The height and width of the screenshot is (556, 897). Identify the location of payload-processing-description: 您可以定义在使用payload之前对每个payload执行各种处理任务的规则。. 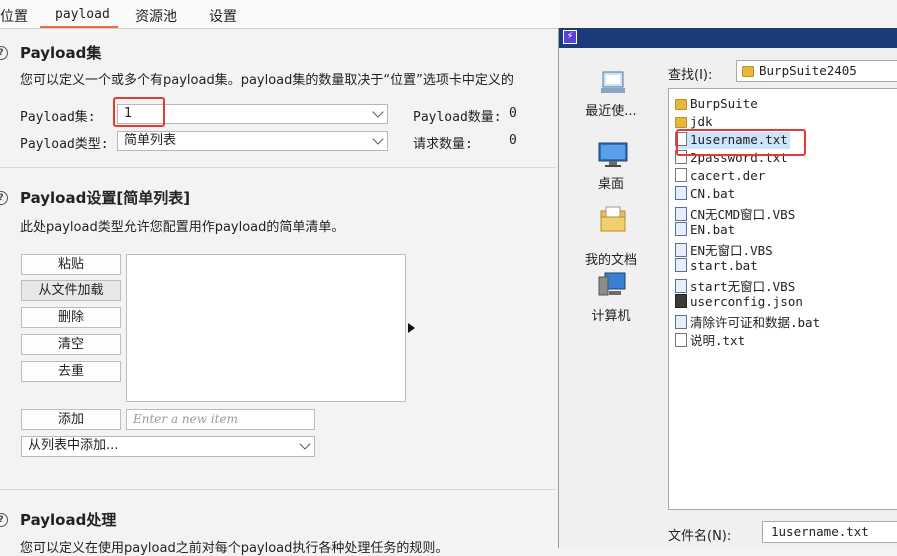
(234, 548).